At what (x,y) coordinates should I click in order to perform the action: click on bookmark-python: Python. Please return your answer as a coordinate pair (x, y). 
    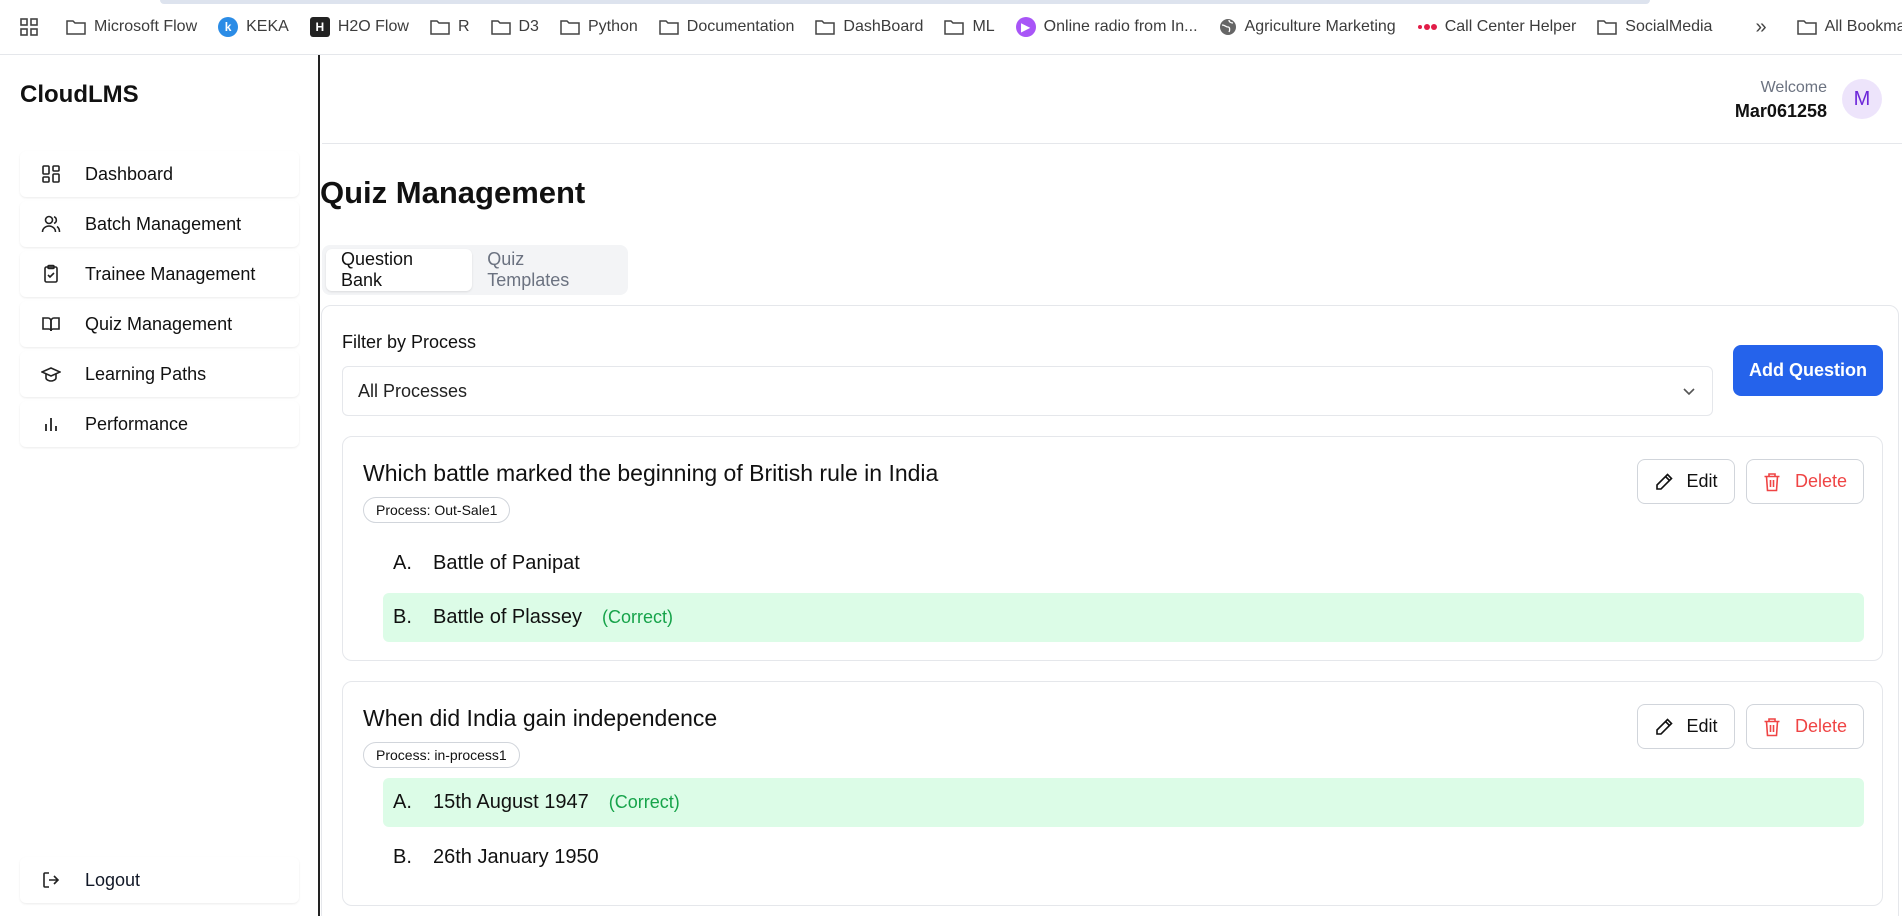
    Looking at the image, I should click on (599, 27).